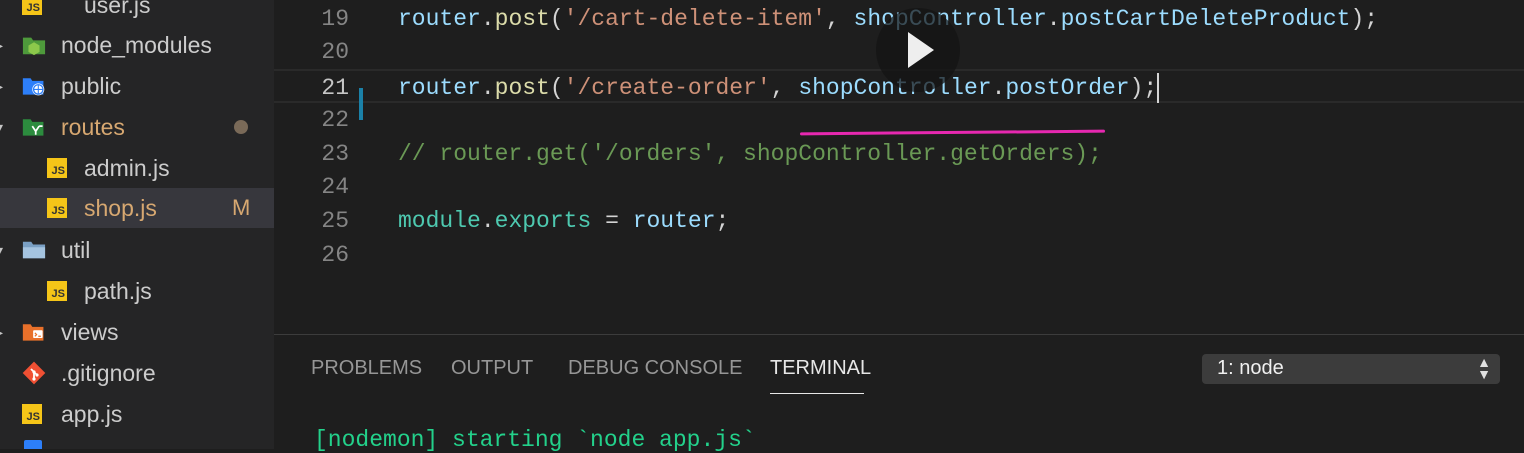 Image resolution: width=1524 pixels, height=453 pixels. Describe the element at coordinates (335, 88) in the screenshot. I see `line-number: 21` at that location.